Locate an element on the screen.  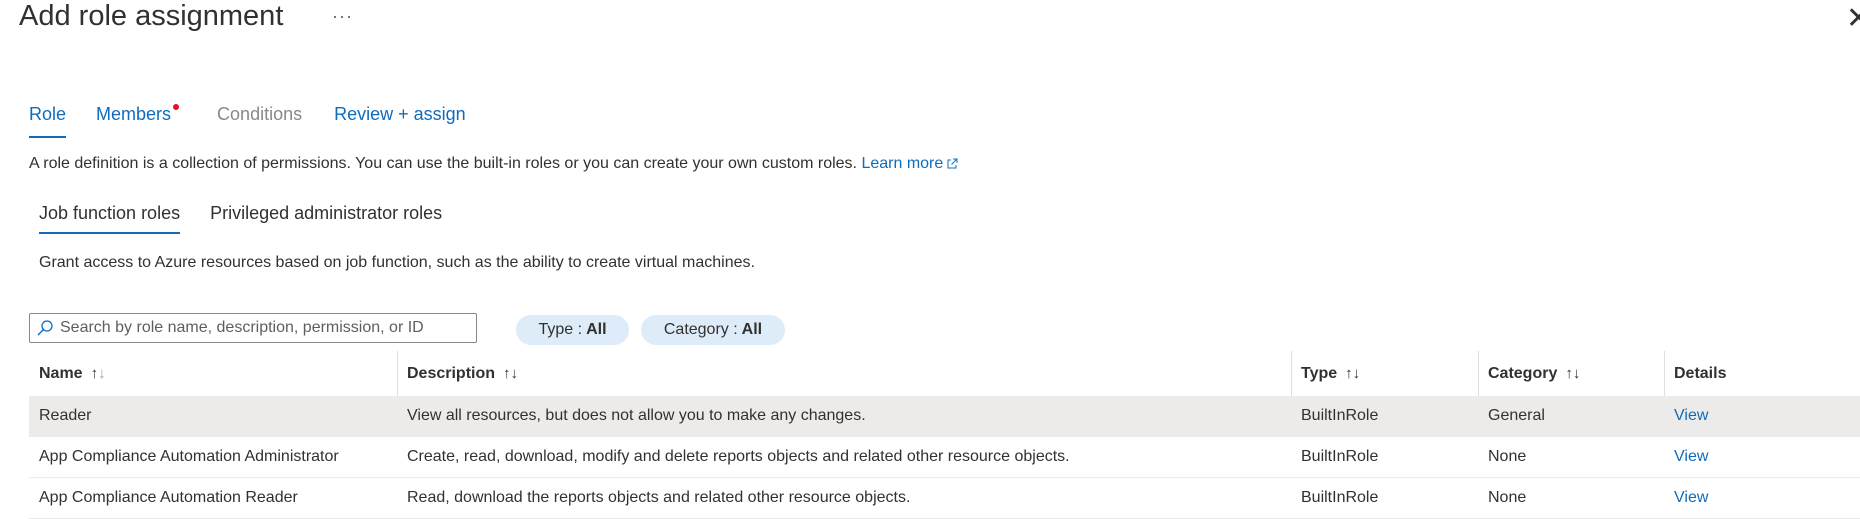
role-name: App Compliance Automation Reader is located at coordinates (168, 497).